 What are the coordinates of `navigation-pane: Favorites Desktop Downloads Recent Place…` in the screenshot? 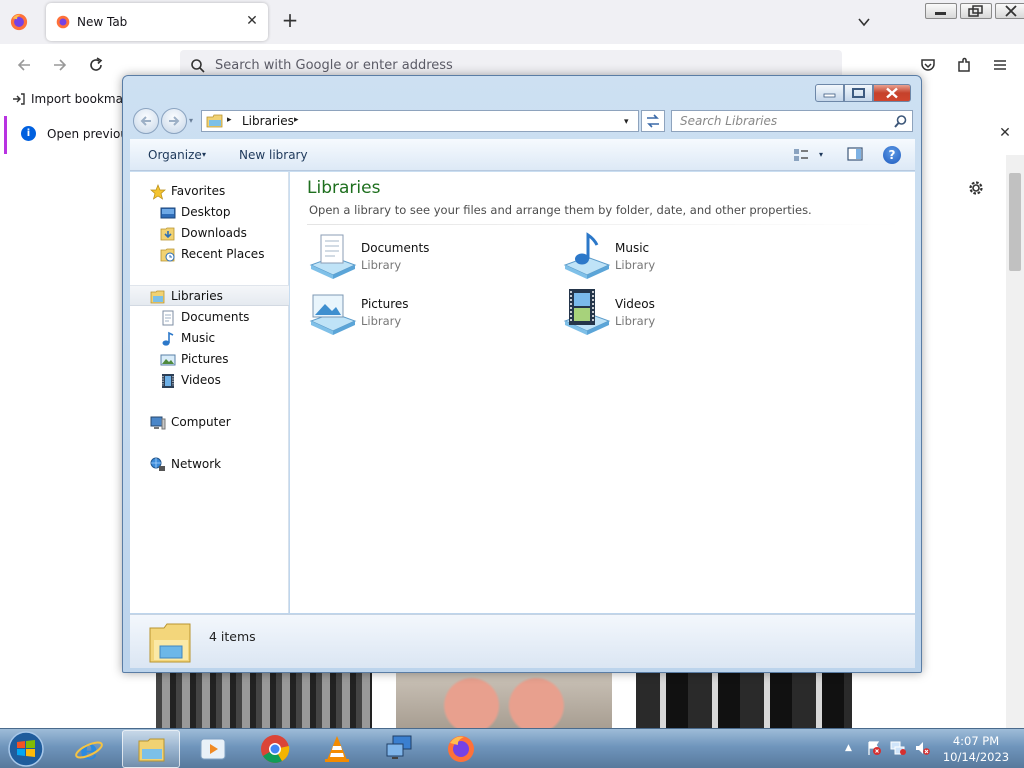 It's located at (209, 392).